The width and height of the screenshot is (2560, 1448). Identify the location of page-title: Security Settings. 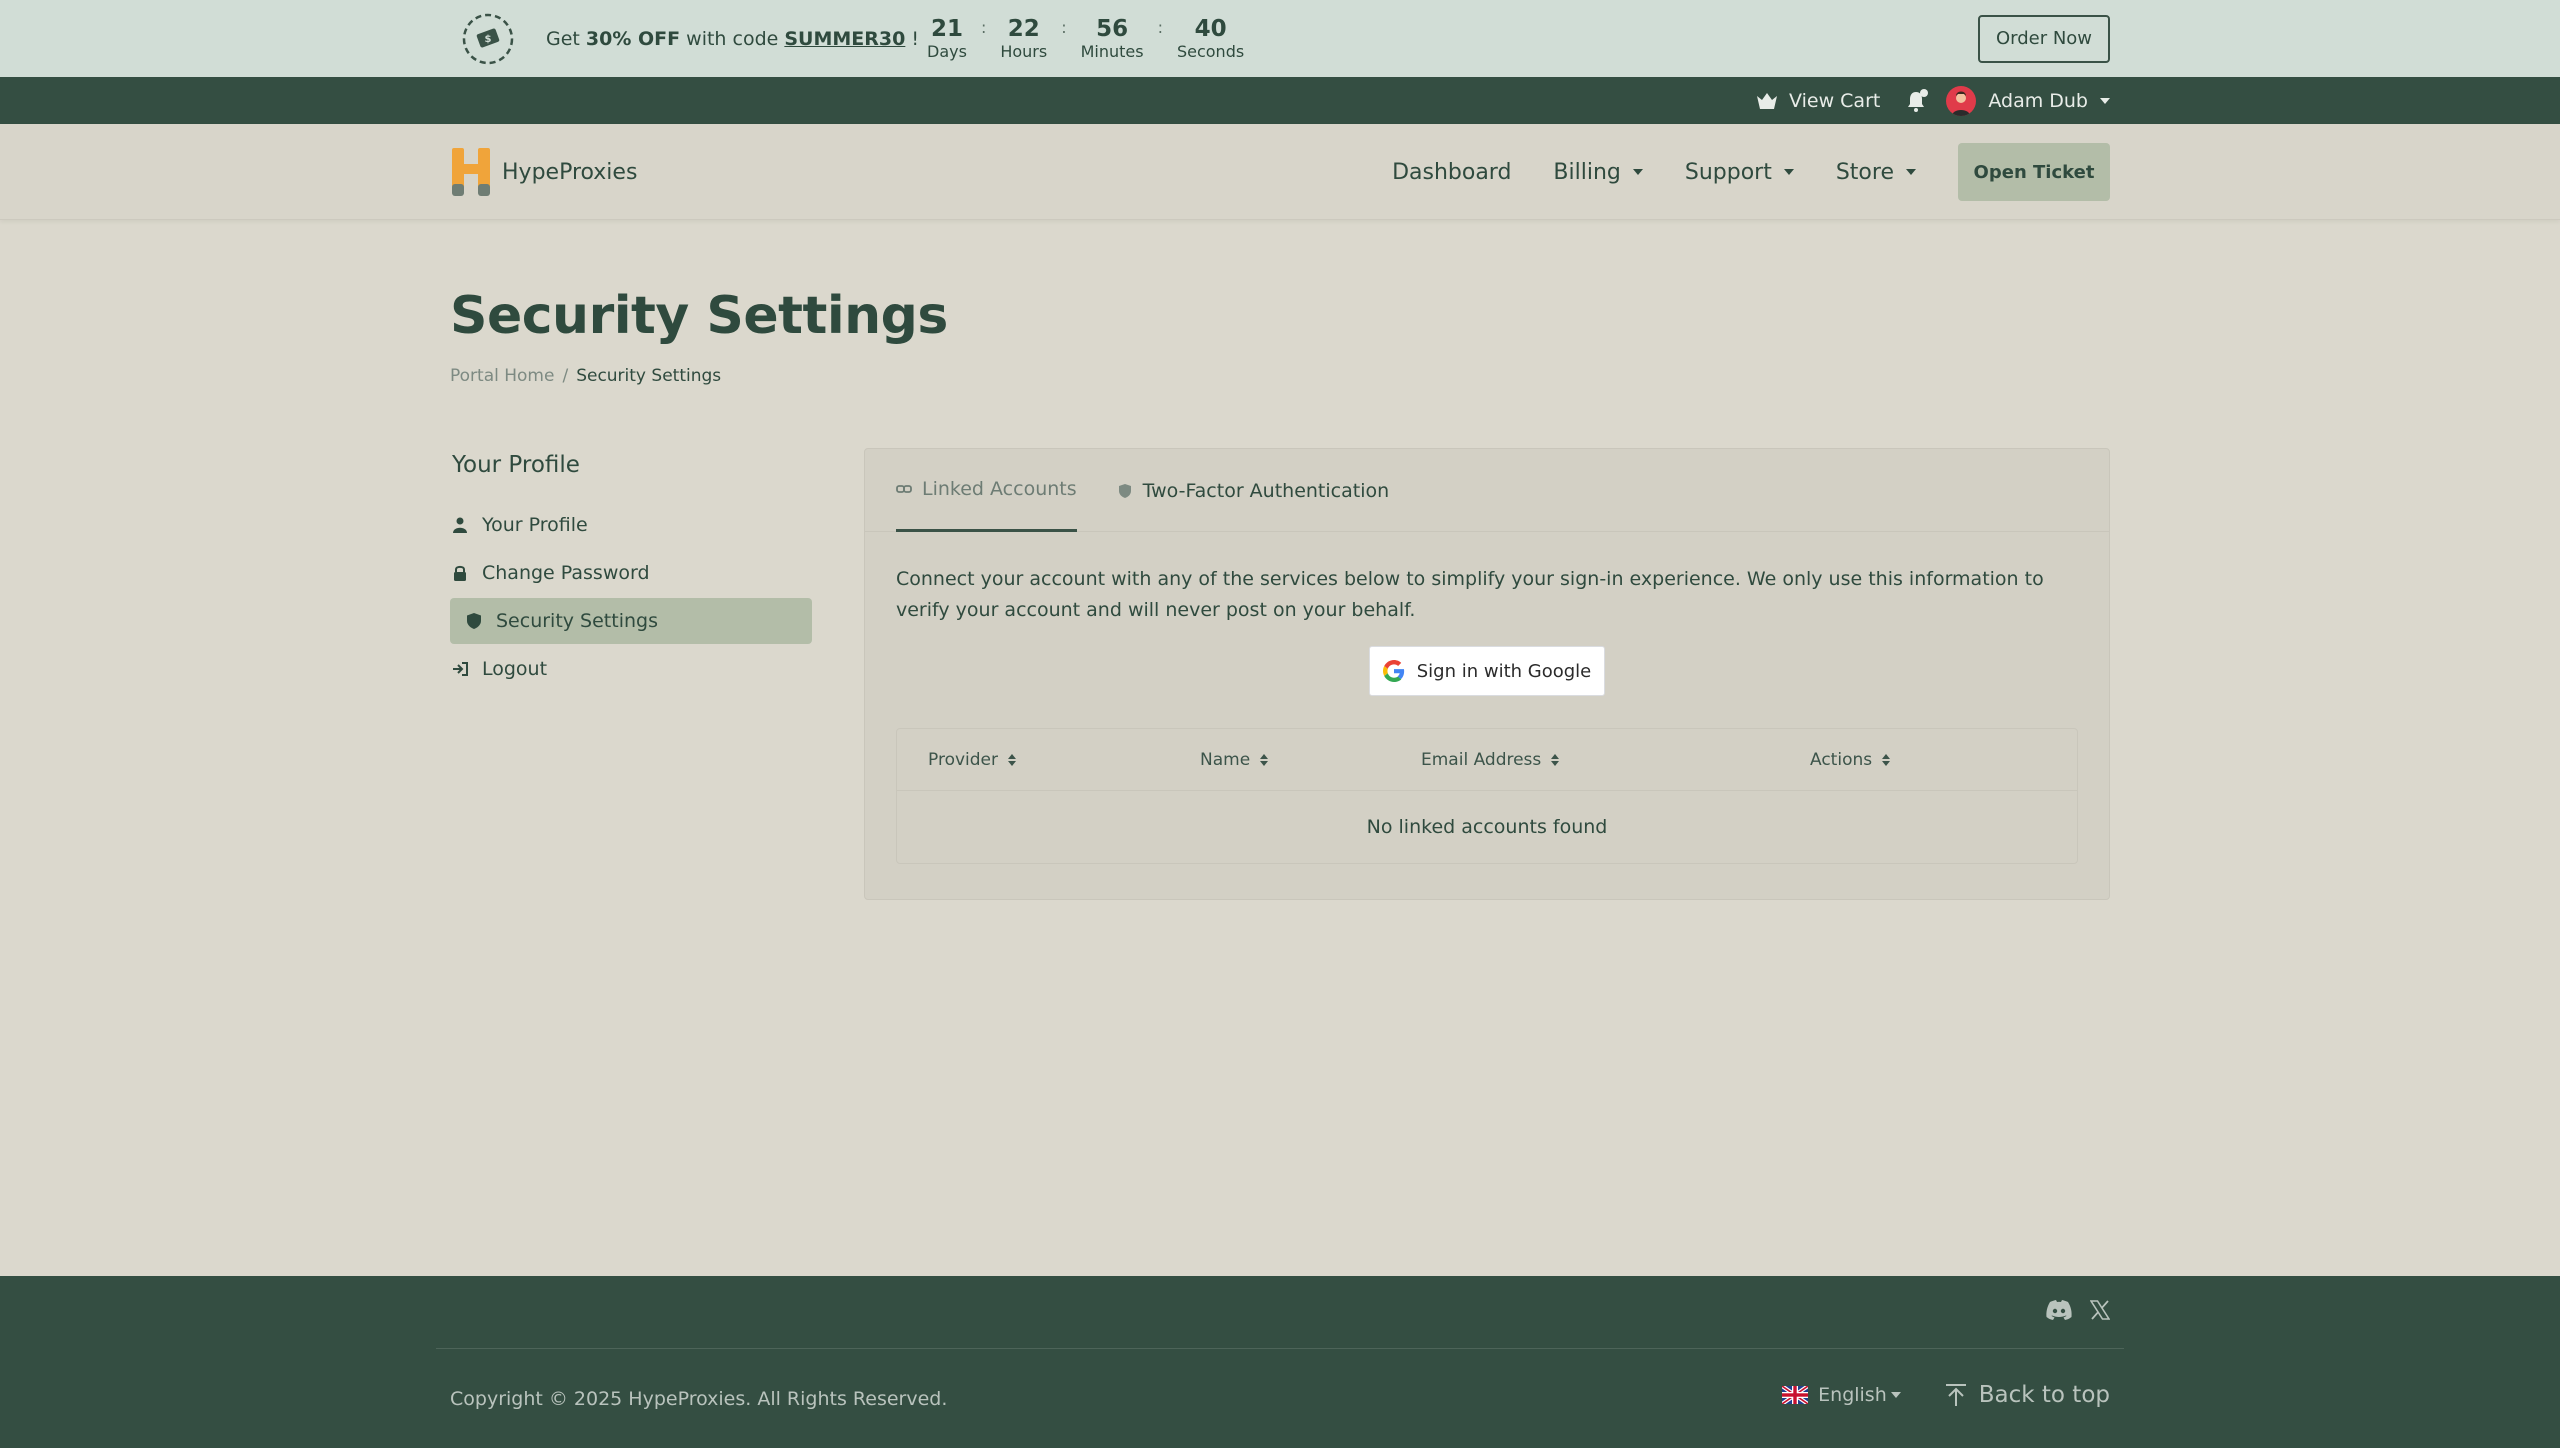
(699, 316).